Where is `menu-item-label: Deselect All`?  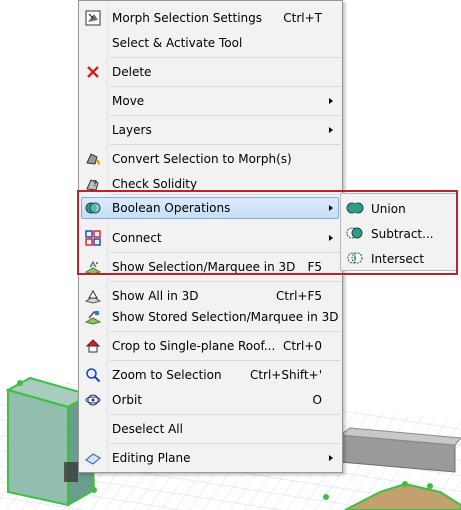
menu-item-label: Deselect All is located at coordinates (147, 429).